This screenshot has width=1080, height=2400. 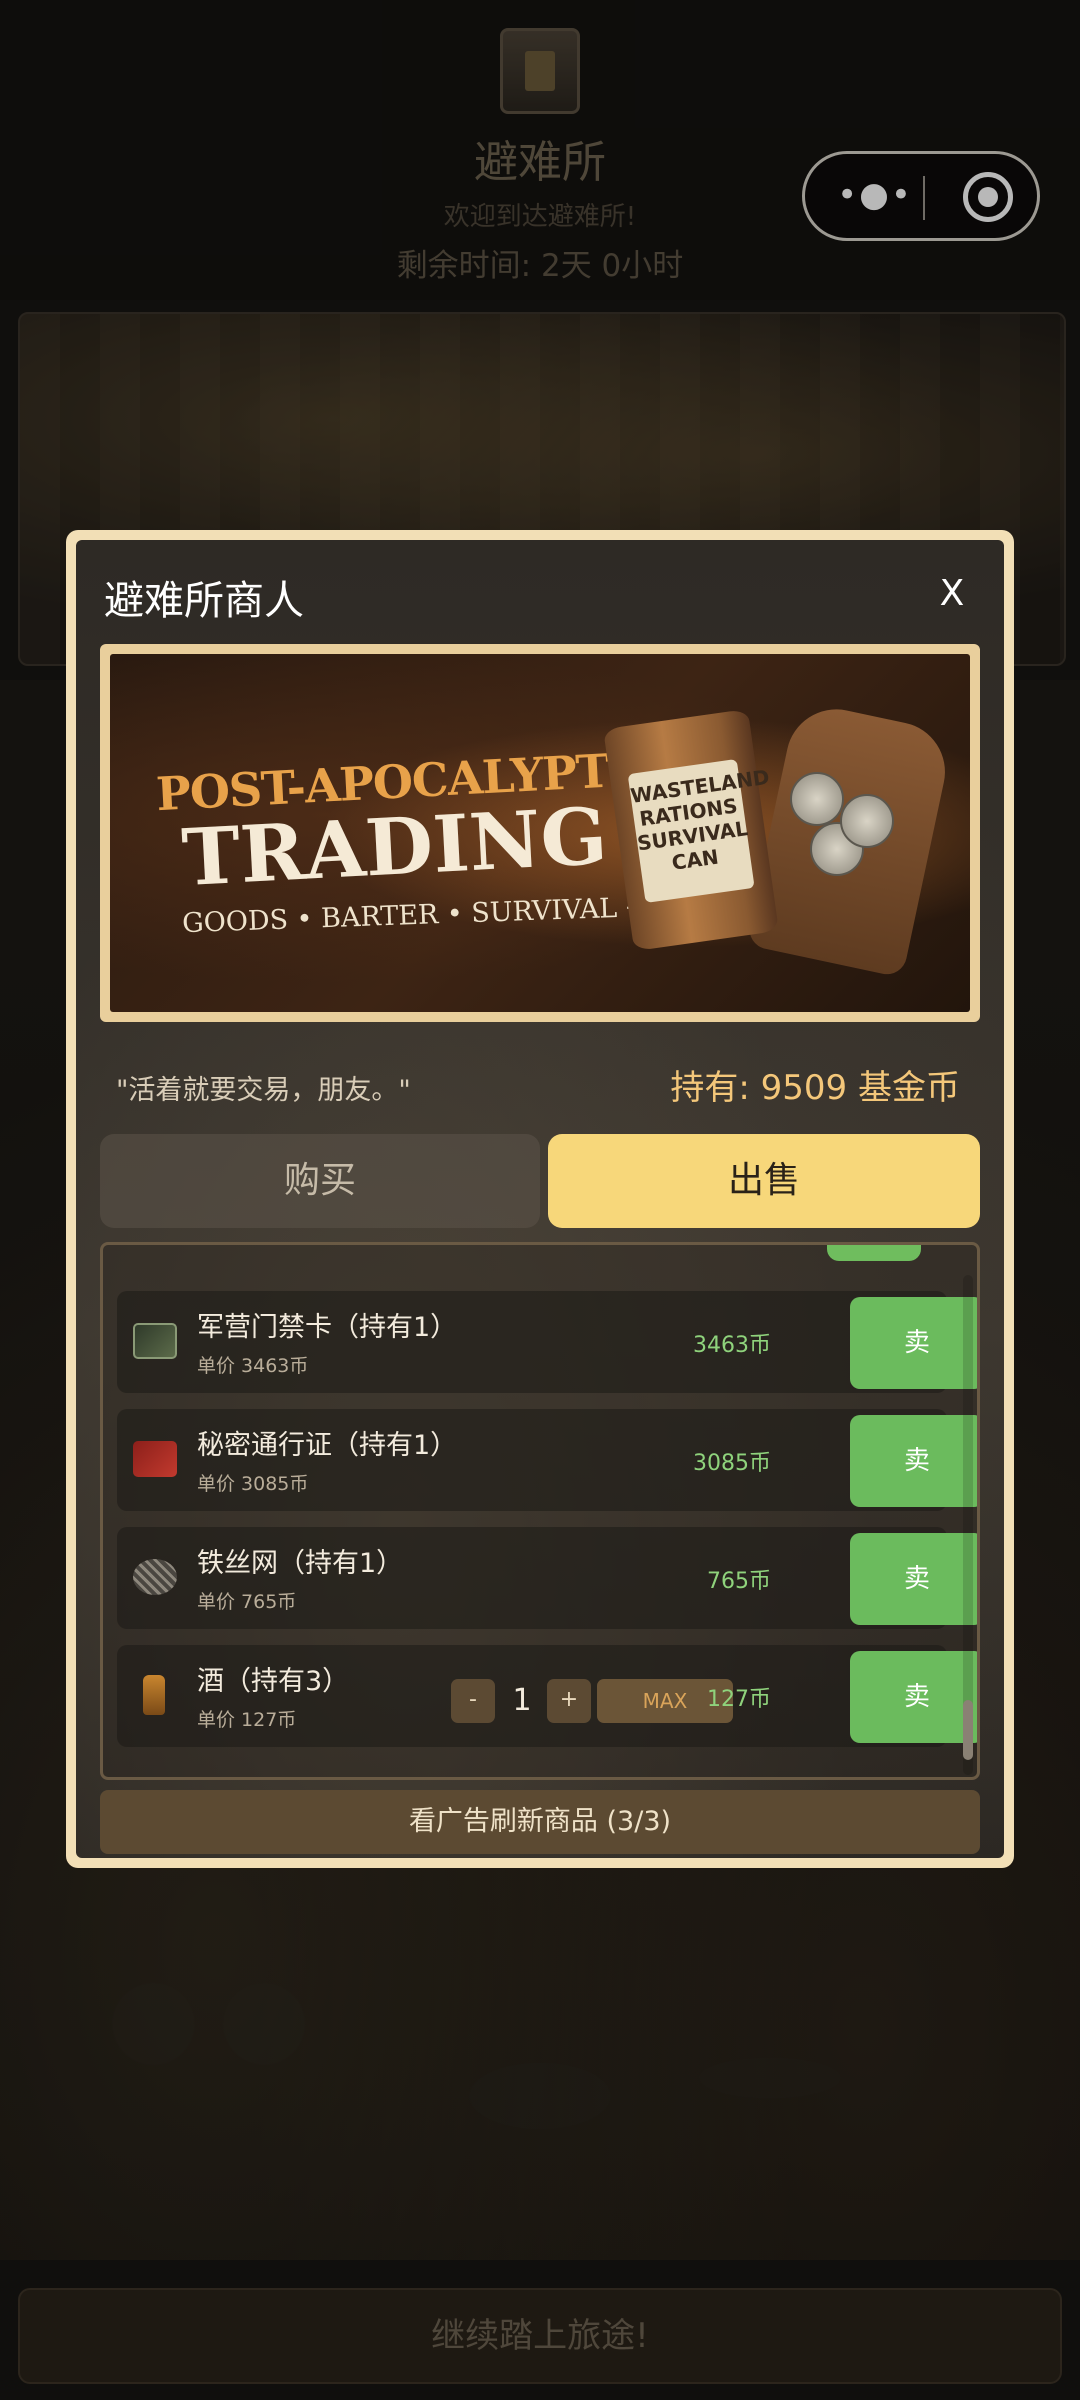 I want to click on item-name: 酒（持有3）, so click(x=273, y=1681).